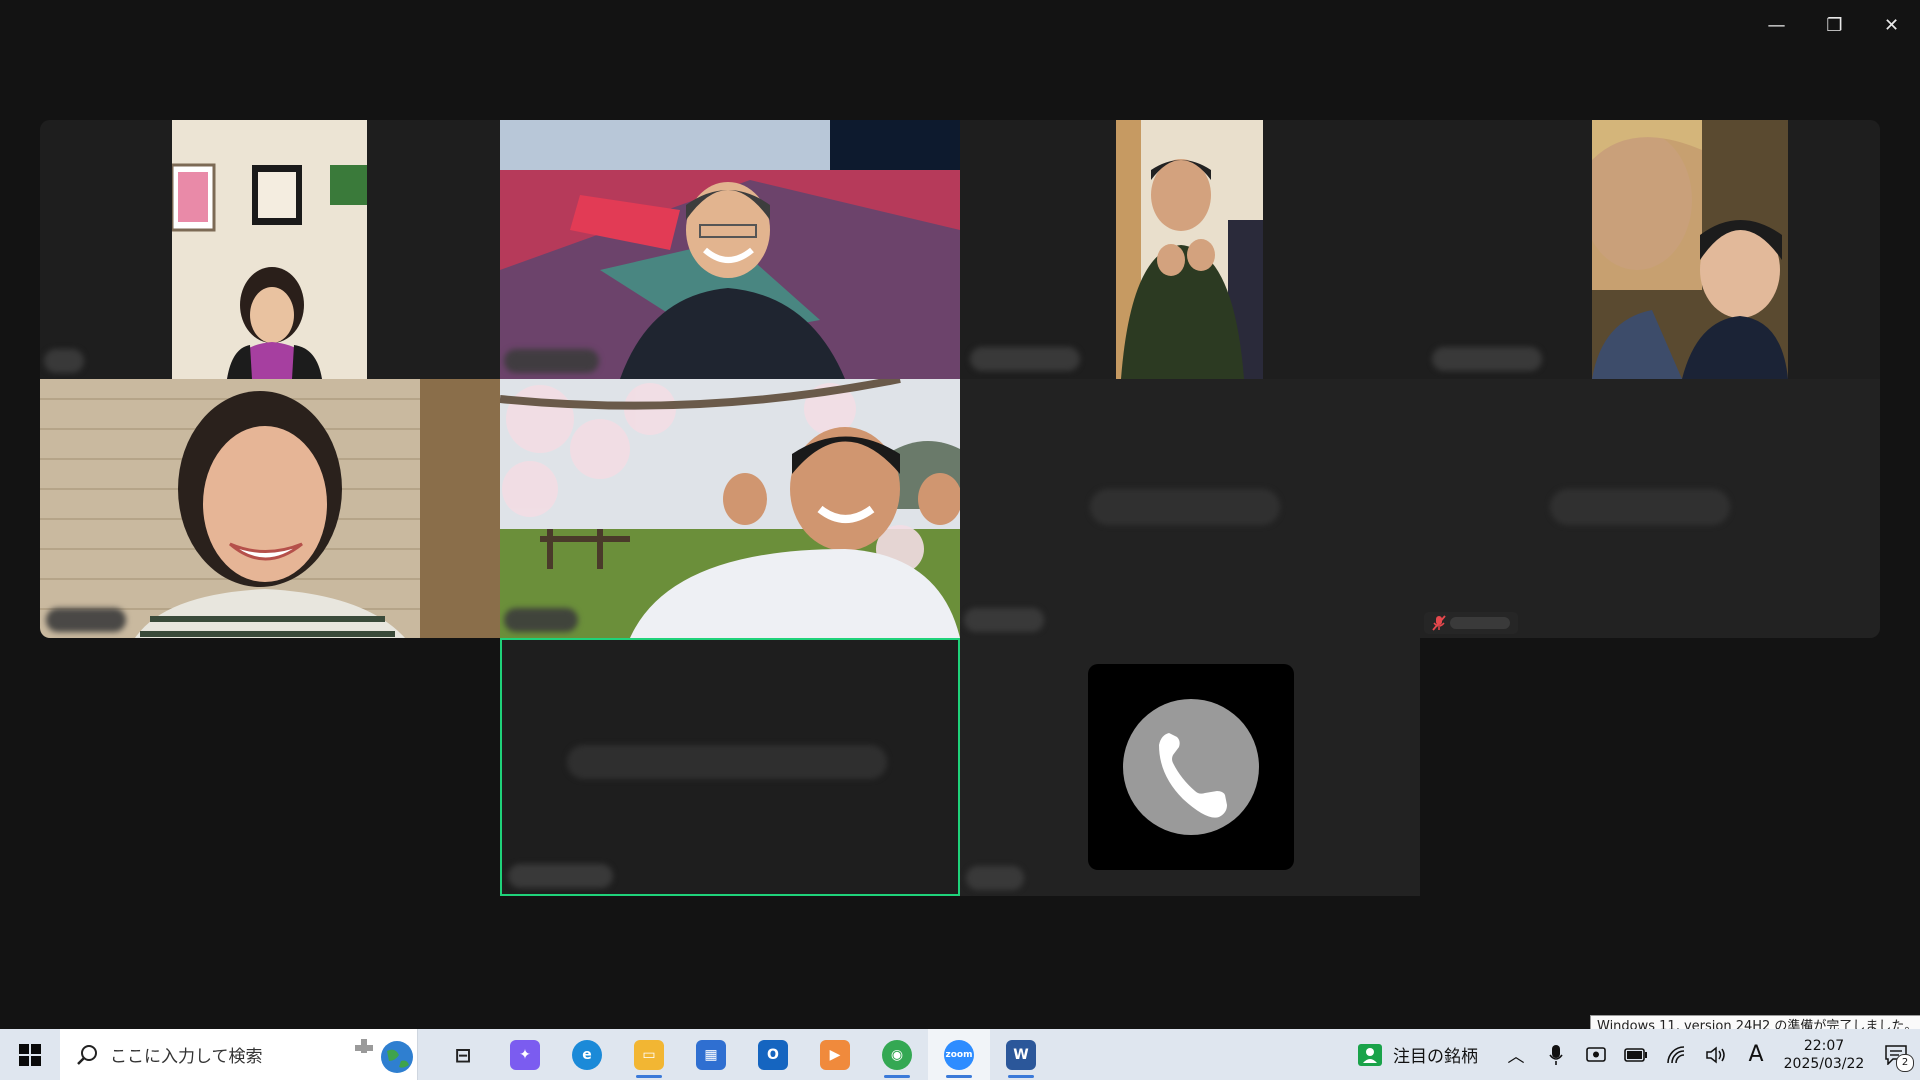 This screenshot has height=1080, width=1920. I want to click on participant-tile-p9, so click(730, 767).